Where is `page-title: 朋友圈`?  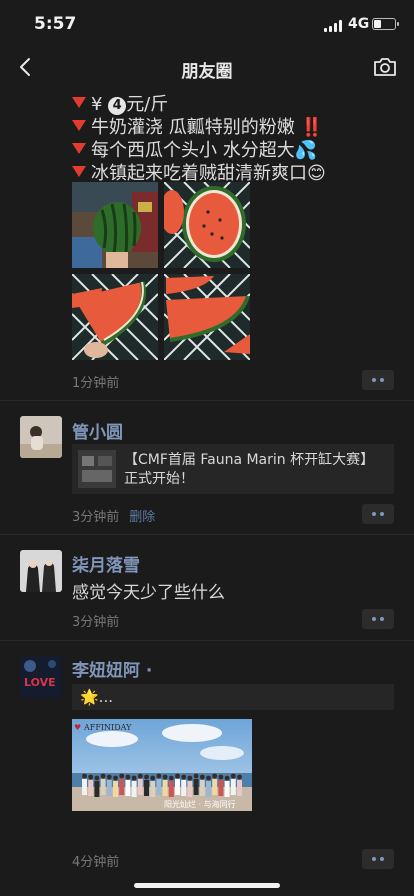
page-title: 朋友圈 is located at coordinates (207, 72).